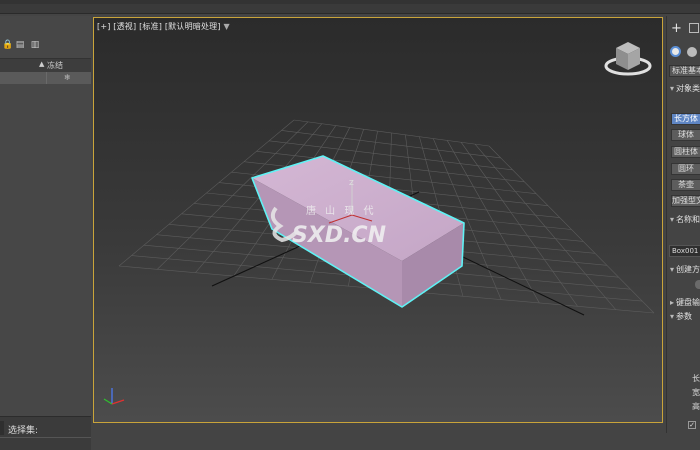 Image resolution: width=700 pixels, height=450 pixels. What do you see at coordinates (350, 2) in the screenshot?
I see `menu-strip` at bounding box center [350, 2].